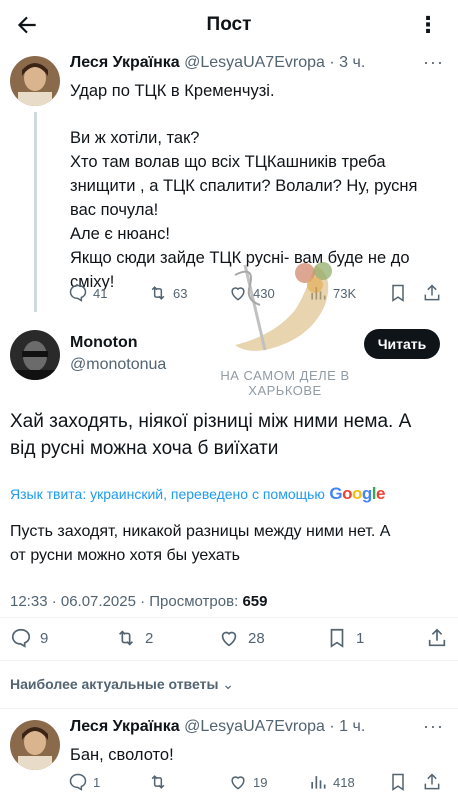 The height and width of the screenshot is (800, 458). I want to click on like-count: 28, so click(256, 638).